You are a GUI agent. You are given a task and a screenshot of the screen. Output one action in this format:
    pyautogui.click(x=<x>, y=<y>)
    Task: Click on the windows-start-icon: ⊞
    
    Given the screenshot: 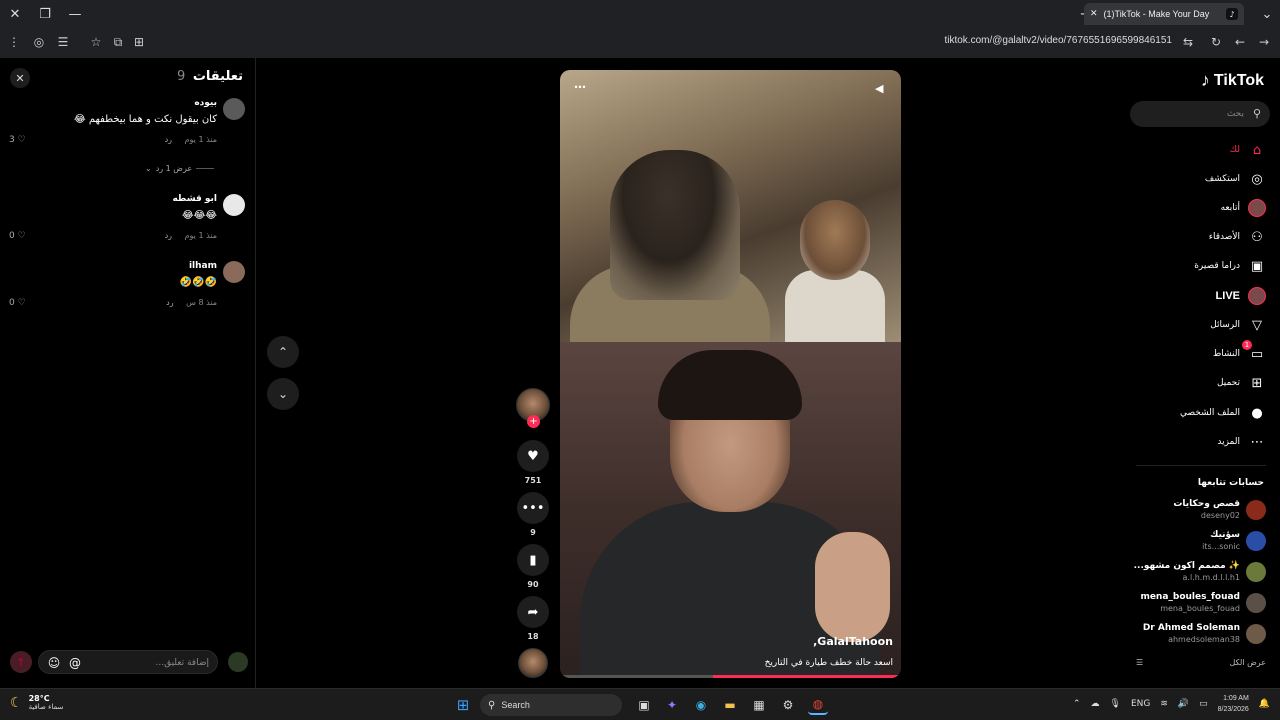 What is the action you would take?
    pyautogui.click(x=463, y=705)
    